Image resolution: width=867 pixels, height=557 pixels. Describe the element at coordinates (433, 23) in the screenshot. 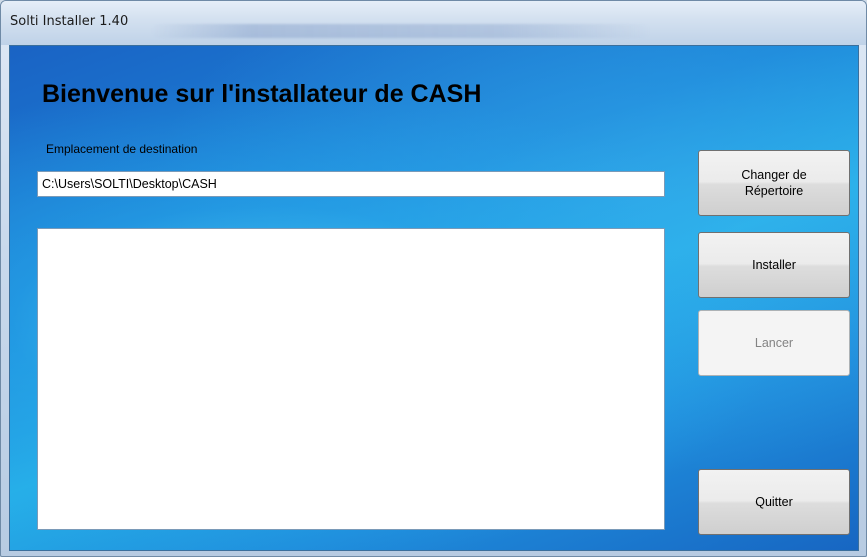

I see `title-bar: Solti Installer 1.40` at that location.